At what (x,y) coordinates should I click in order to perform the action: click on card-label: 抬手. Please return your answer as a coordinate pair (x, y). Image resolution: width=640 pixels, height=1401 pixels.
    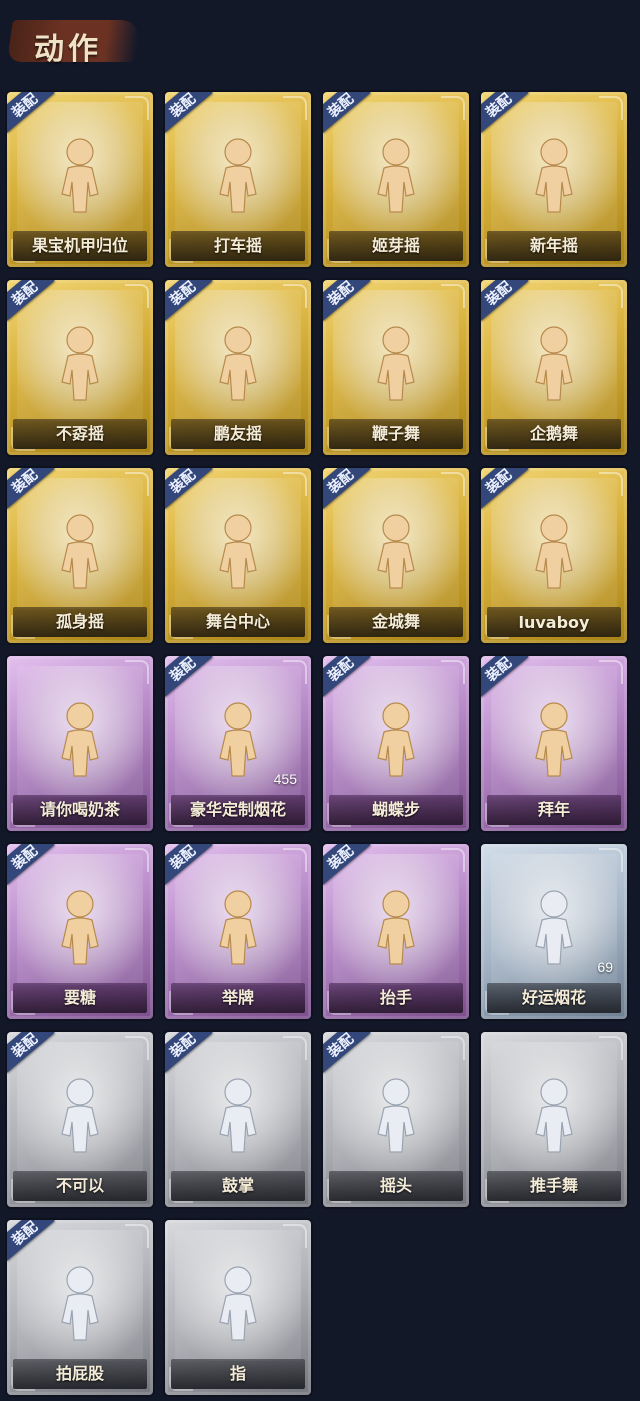
    Looking at the image, I should click on (395, 997).